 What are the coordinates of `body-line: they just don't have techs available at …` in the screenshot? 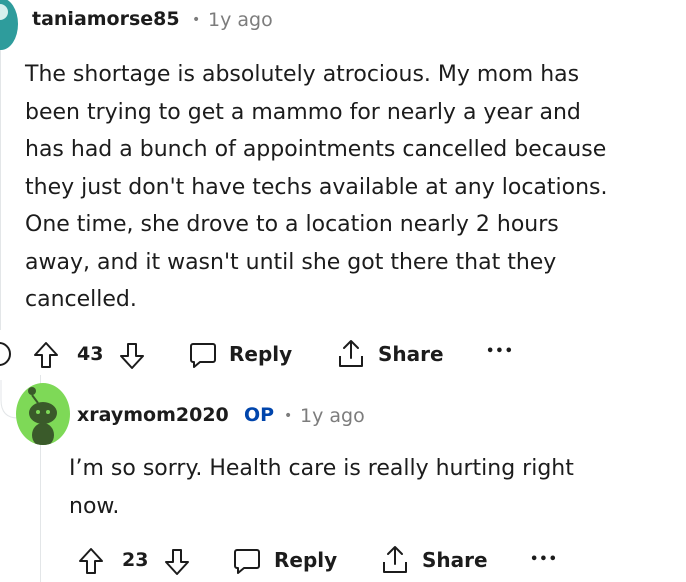 It's located at (316, 187).